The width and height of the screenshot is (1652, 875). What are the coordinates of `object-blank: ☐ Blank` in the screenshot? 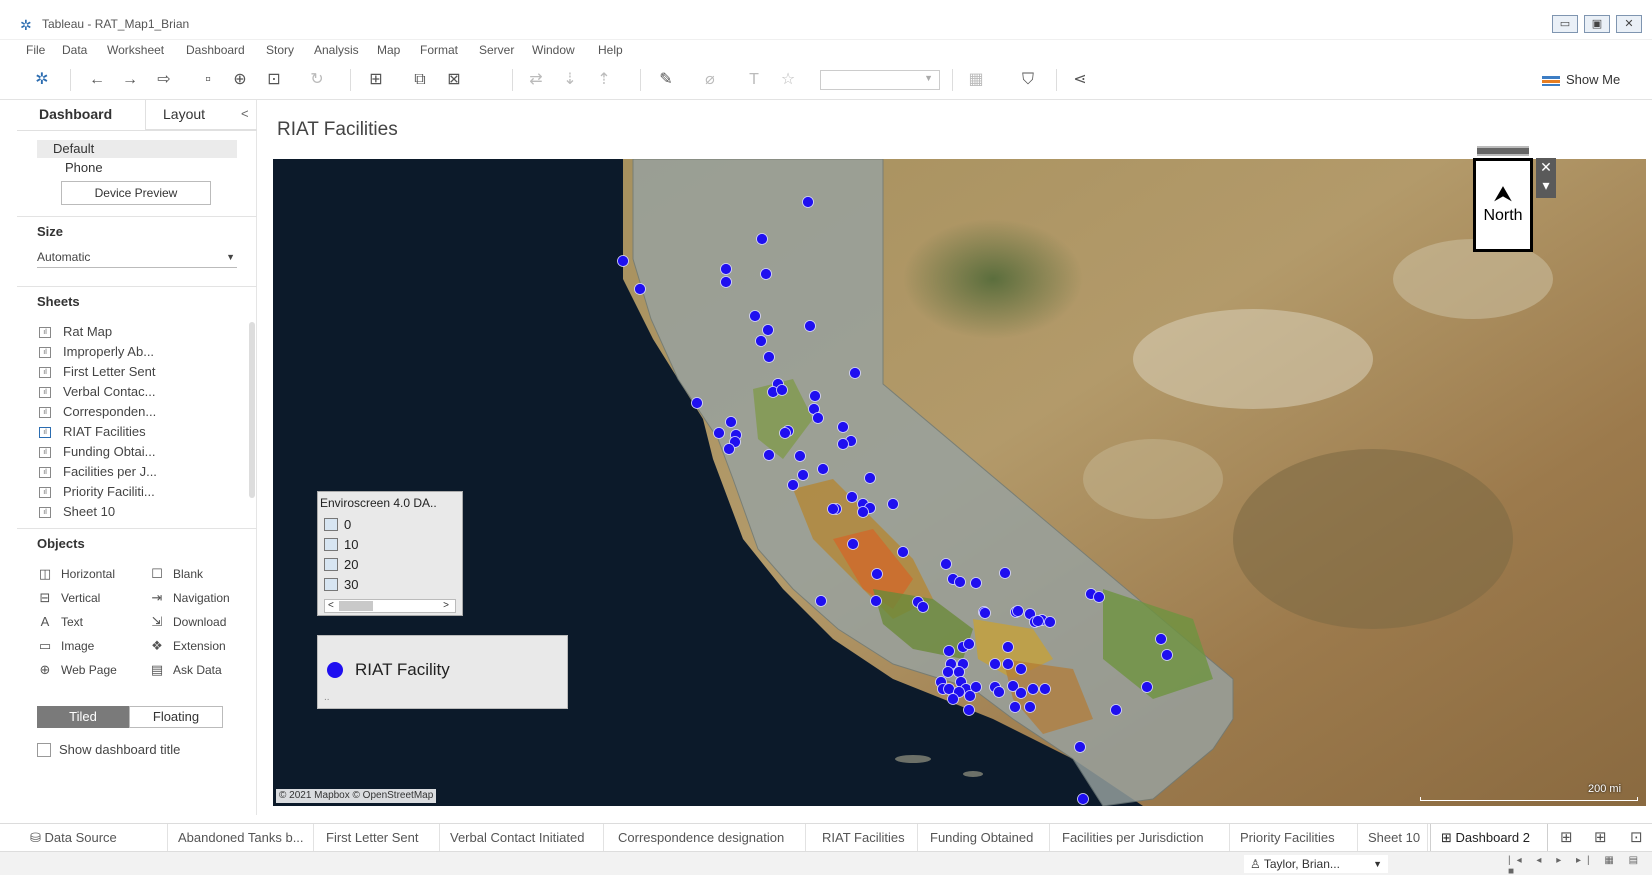 It's located at (176, 574).